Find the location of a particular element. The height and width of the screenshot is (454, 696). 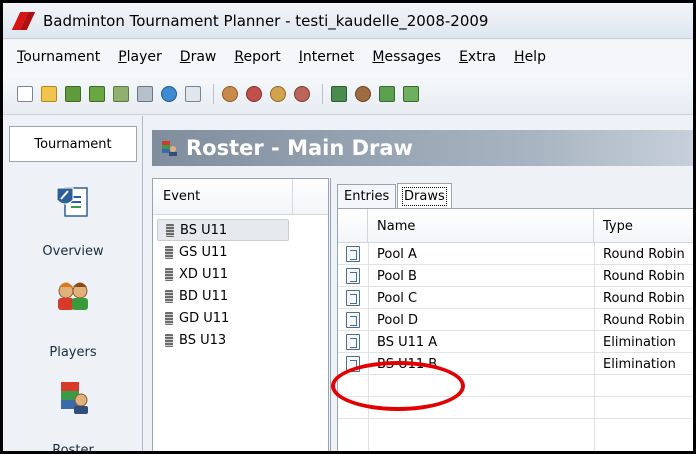

cell-name: Pool C is located at coordinates (397, 298).